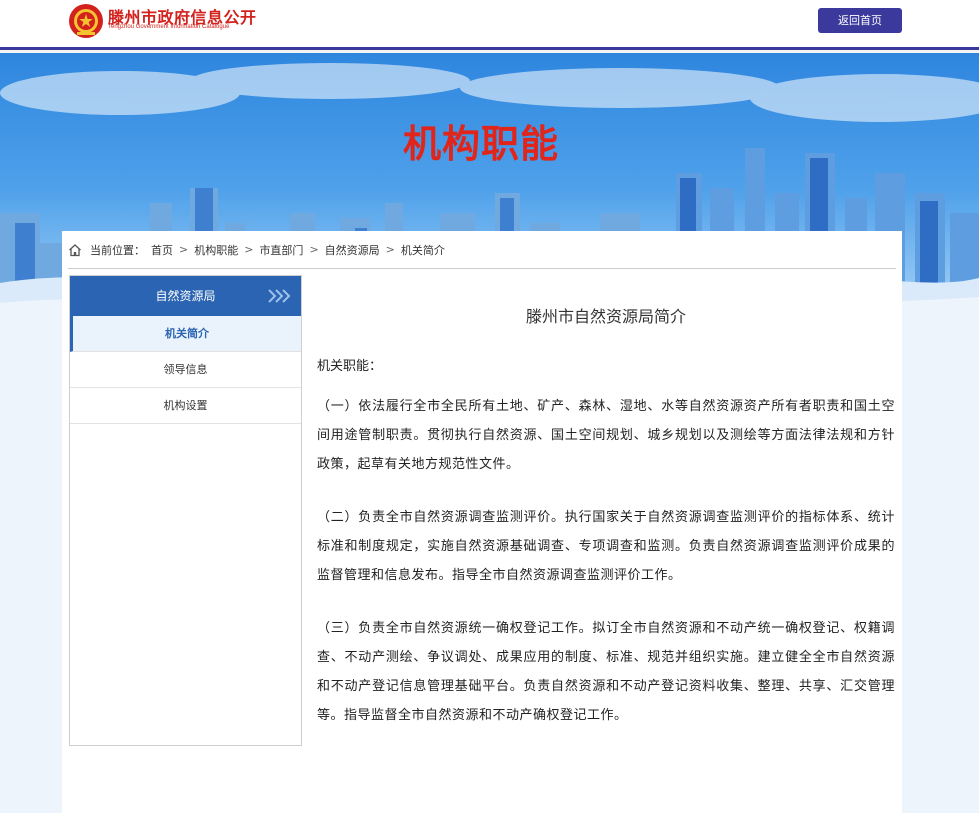  What do you see at coordinates (185, 406) in the screenshot?
I see `sidebar-item-structure: 机构设置` at bounding box center [185, 406].